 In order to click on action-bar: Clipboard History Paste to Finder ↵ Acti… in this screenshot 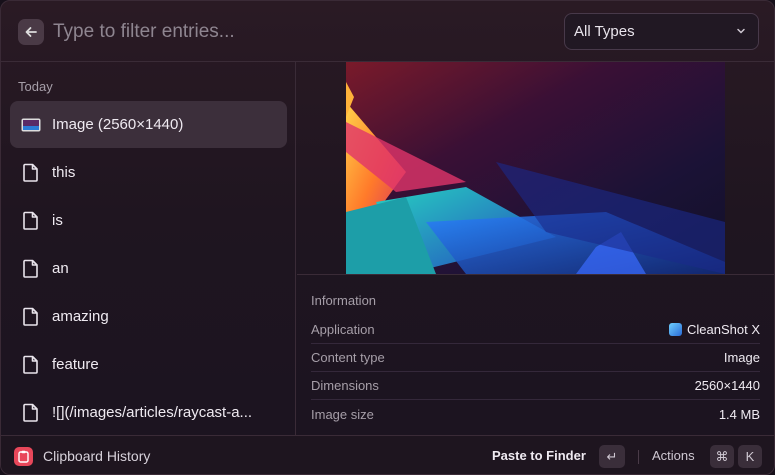, I will do `click(387, 454)`.